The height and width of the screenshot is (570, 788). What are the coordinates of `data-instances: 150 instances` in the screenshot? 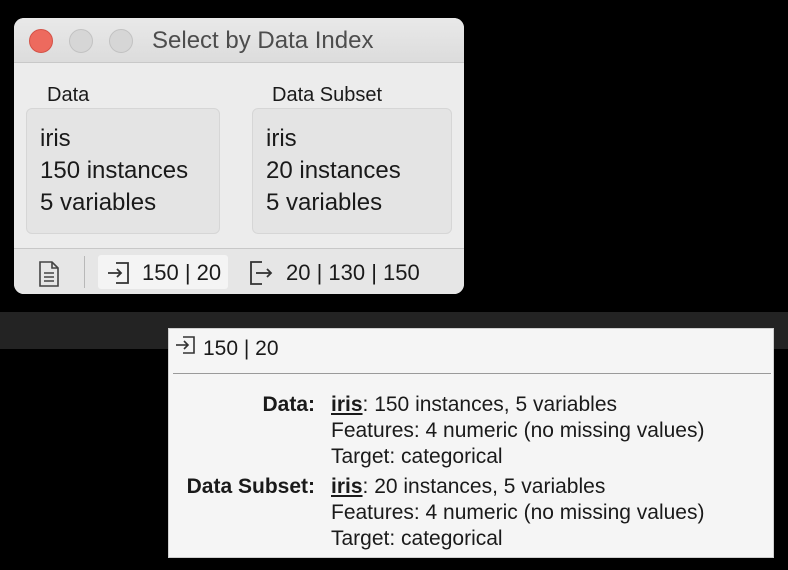 It's located at (114, 170).